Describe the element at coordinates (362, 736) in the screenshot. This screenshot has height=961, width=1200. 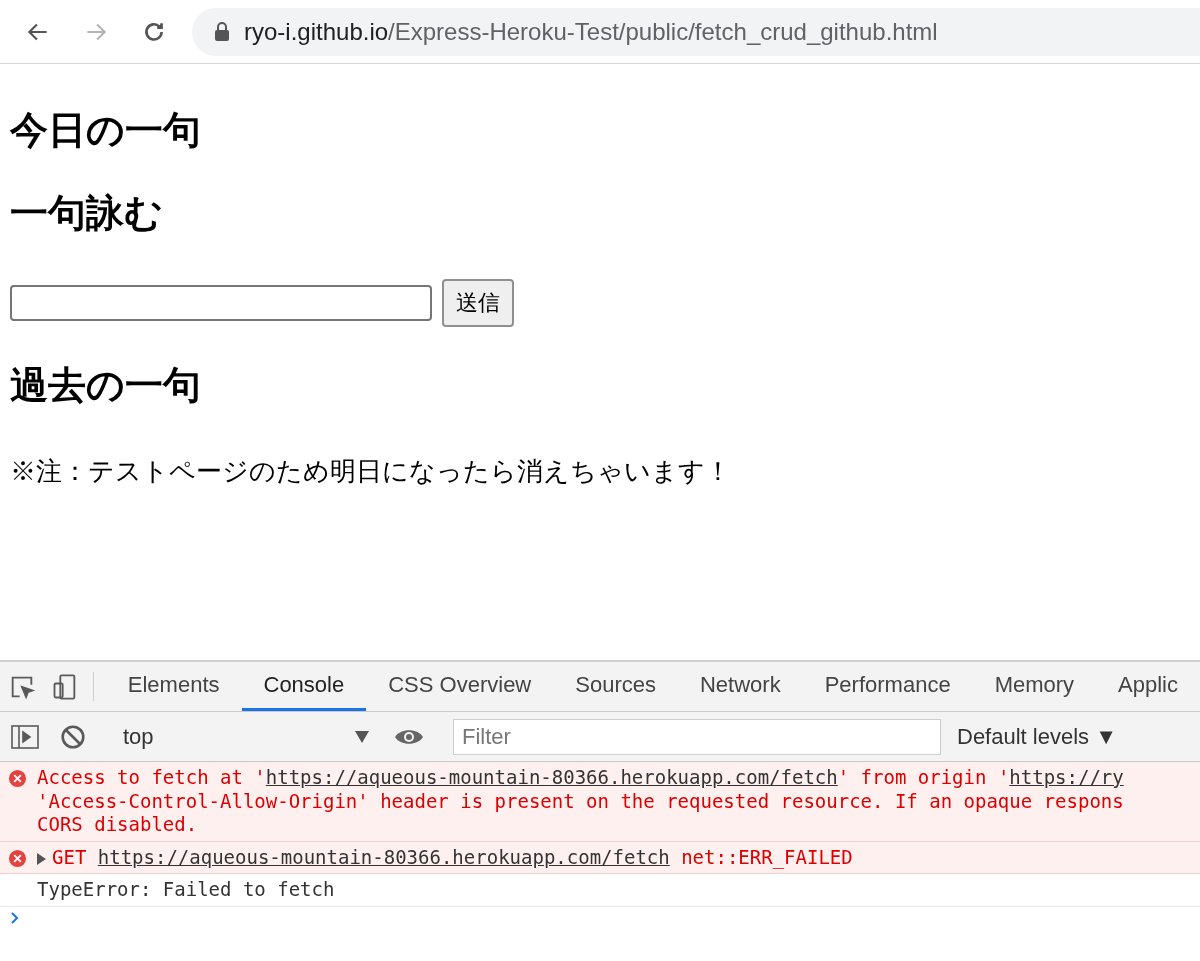
I see `dropdown-caret-icon` at that location.